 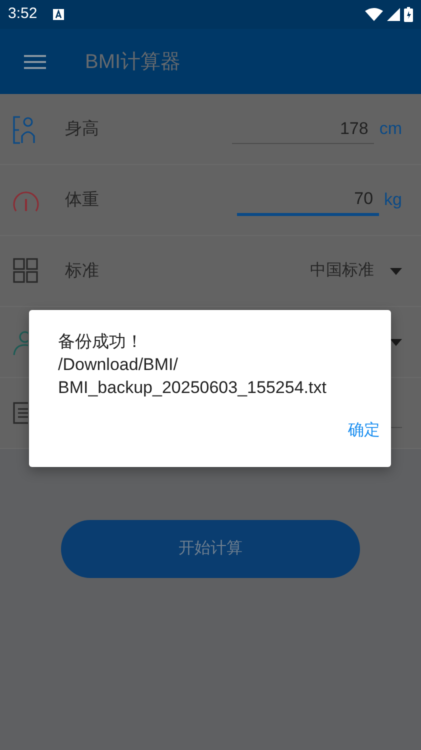 I want to click on field-label: 标准, so click(x=82, y=271).